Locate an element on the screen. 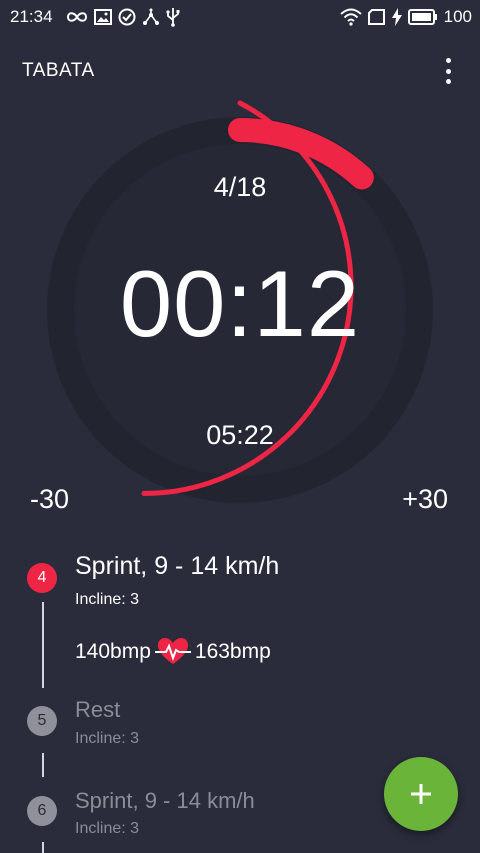 This screenshot has height=853, width=480. heart-rate-icon is located at coordinates (172, 651).